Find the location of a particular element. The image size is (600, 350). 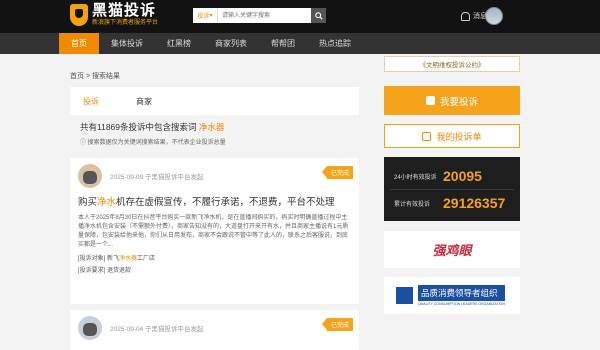

complaint-target: [投诉对象] 新飞净水器工厂店 is located at coordinates (214, 257).